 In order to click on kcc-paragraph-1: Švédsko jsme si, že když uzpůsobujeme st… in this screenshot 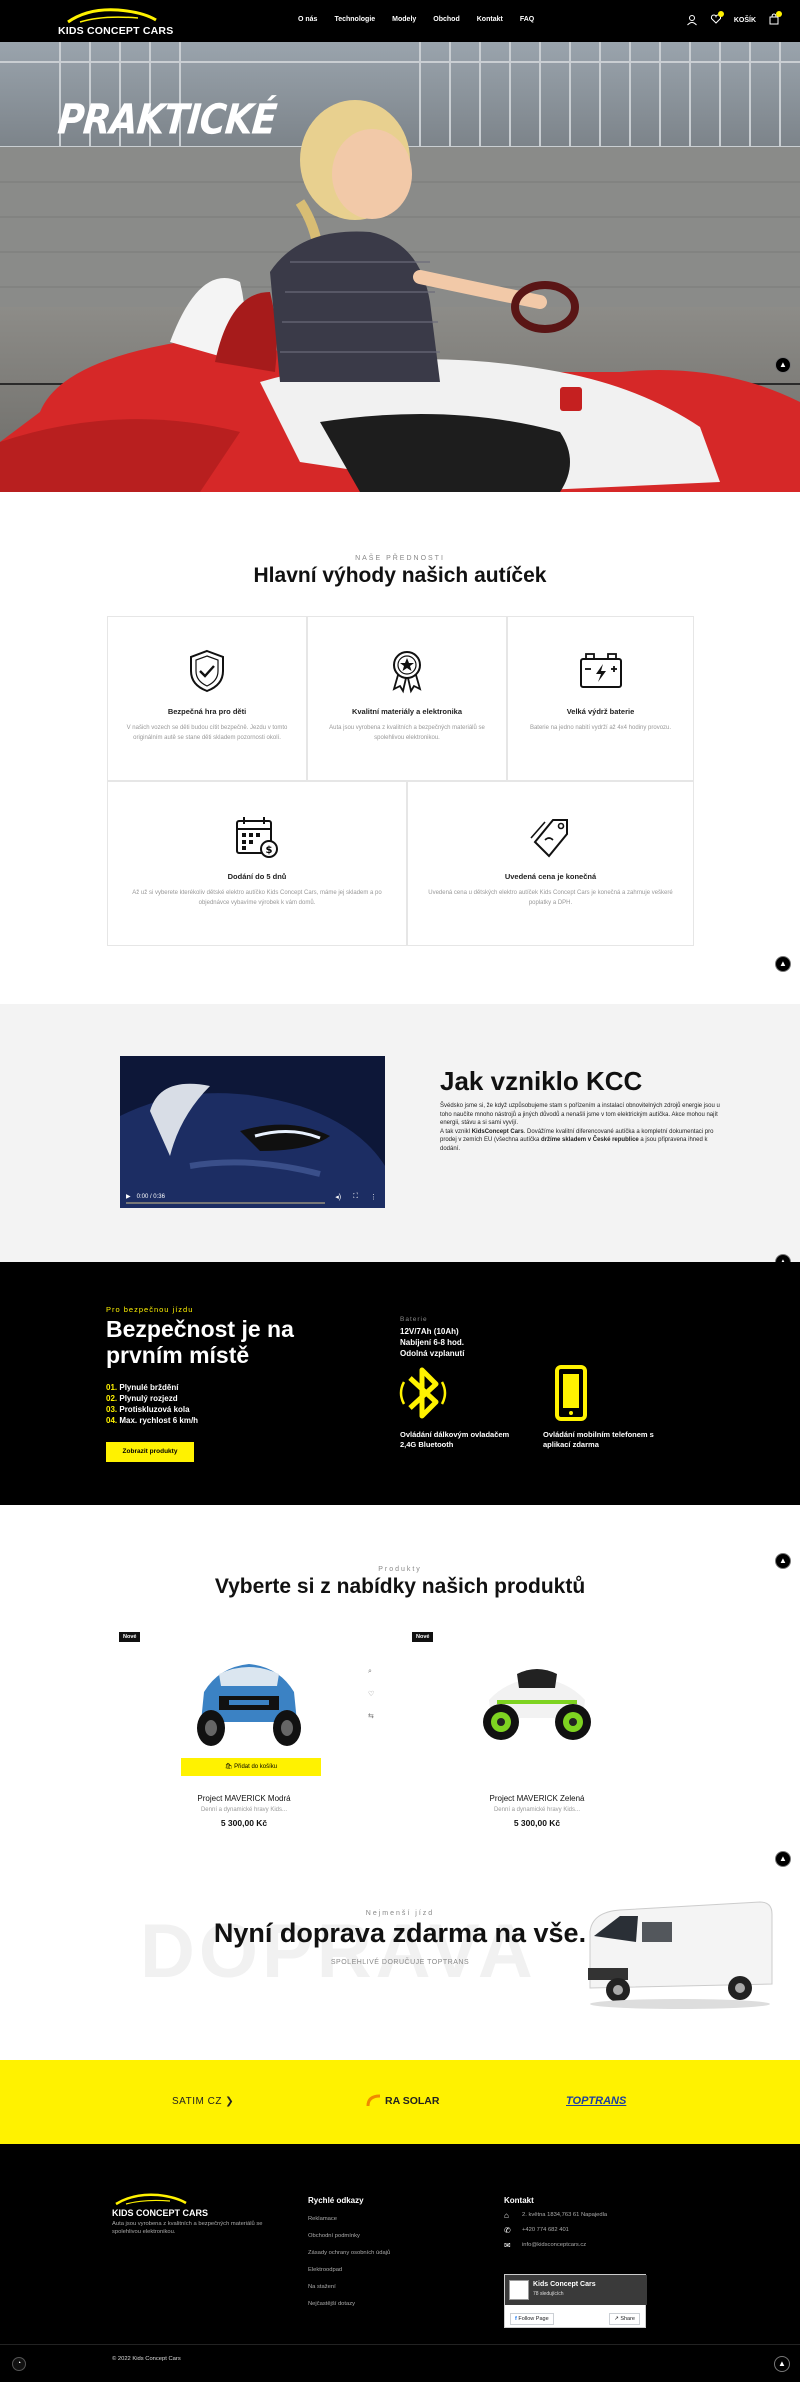, I will do `click(580, 1114)`.